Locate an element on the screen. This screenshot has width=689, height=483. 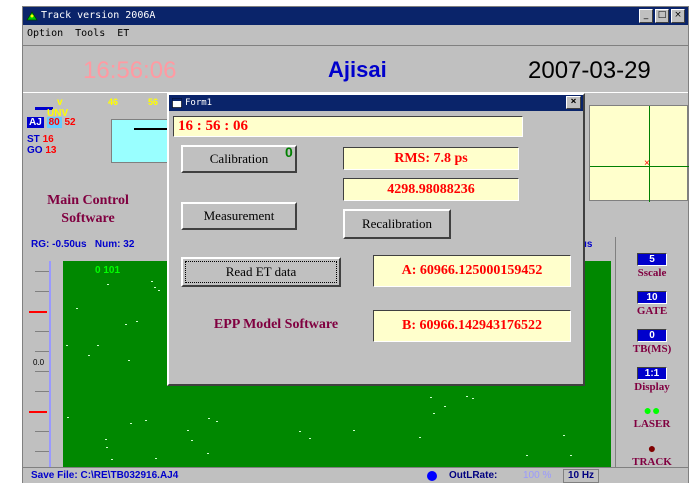
gate-button: 10 GATE is located at coordinates (652, 304).